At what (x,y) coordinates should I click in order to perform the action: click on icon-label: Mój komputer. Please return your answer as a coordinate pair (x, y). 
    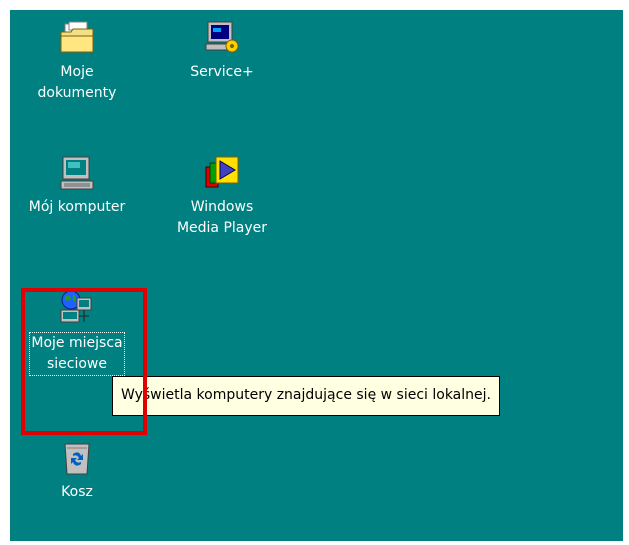
    Looking at the image, I should click on (77, 207).